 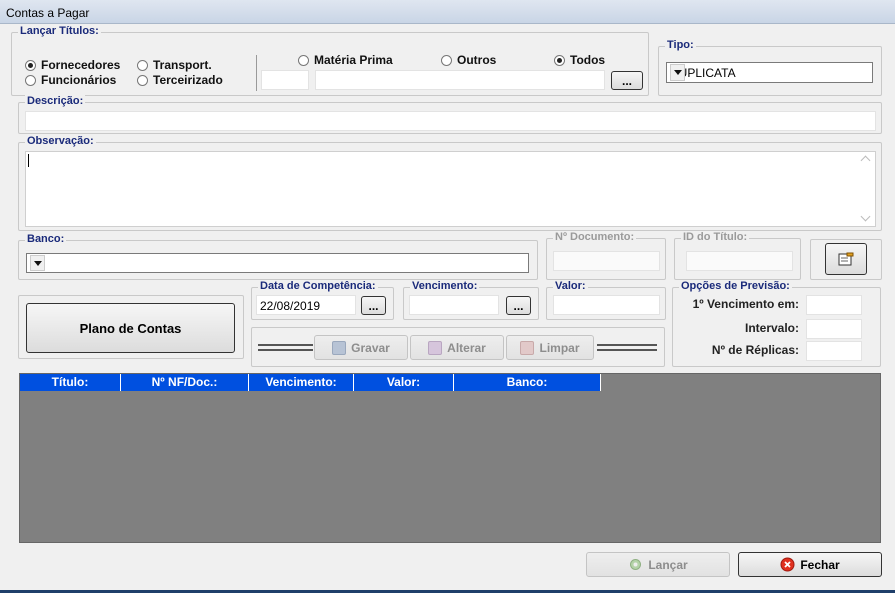 I want to click on banco-chevron-down-icon, so click(x=37, y=263).